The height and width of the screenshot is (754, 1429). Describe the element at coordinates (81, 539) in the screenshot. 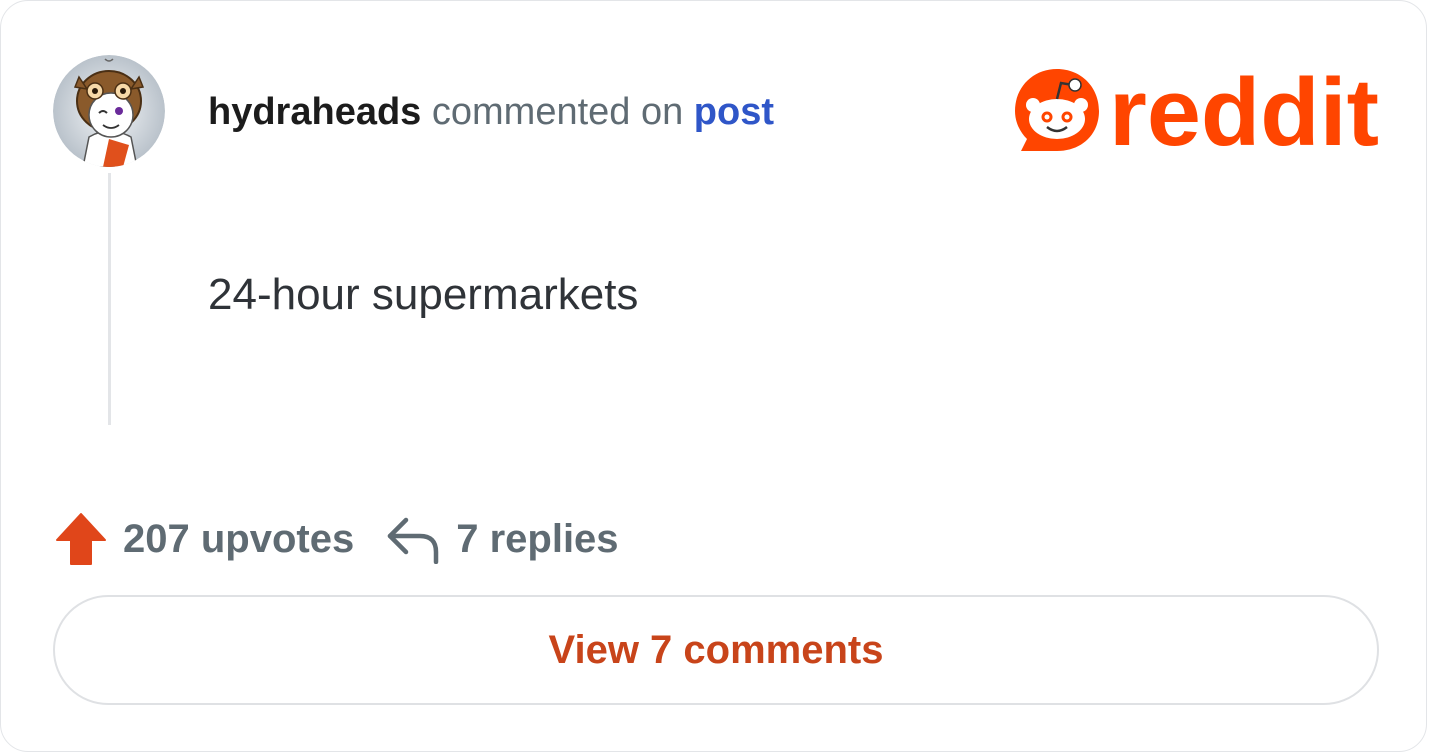

I see `upvote-arrow-icon` at that location.